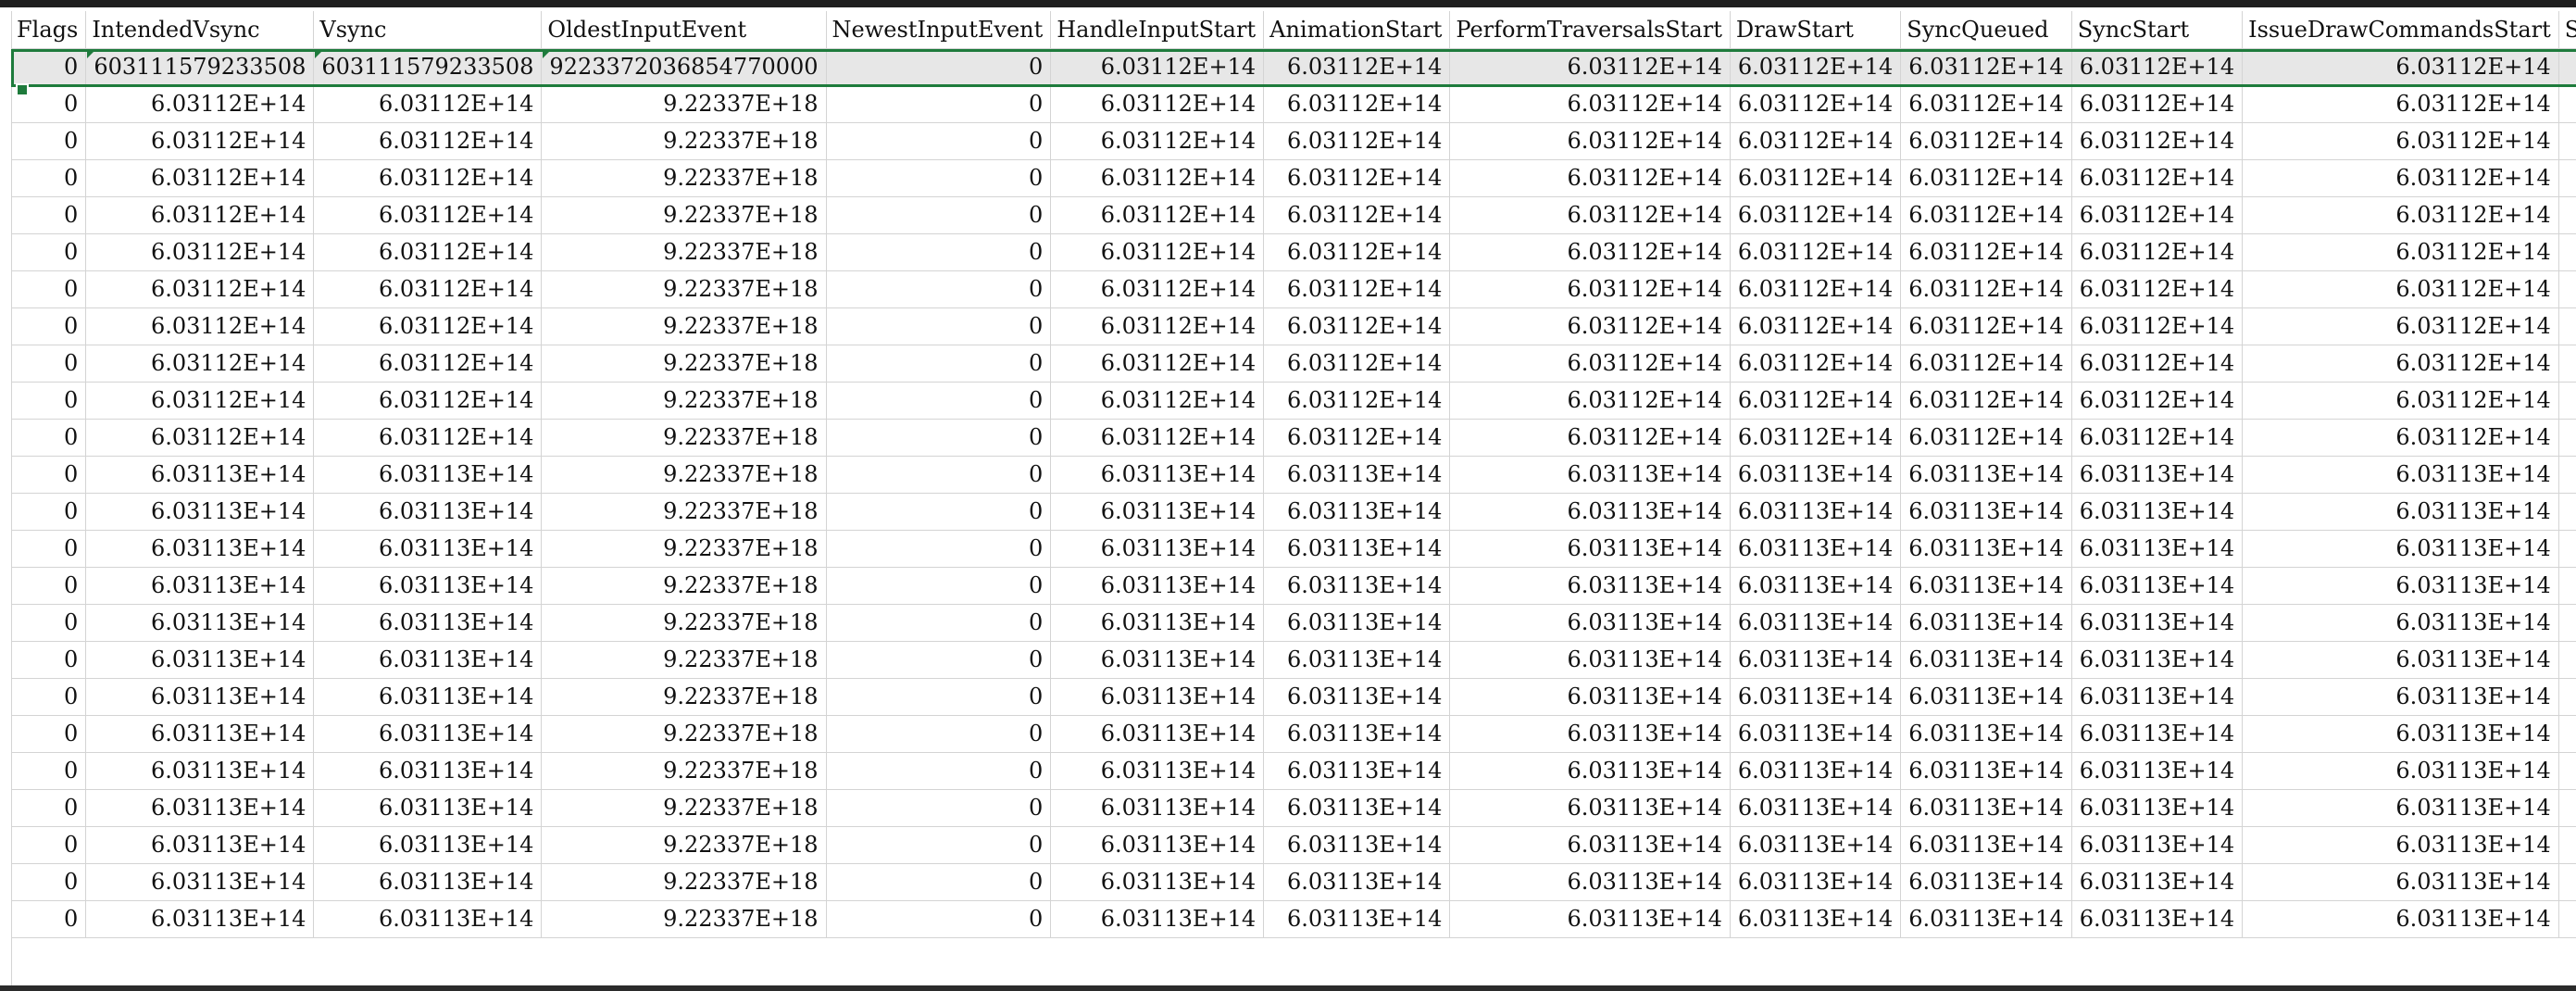  I want to click on column-header: Vsync, so click(428, 30).